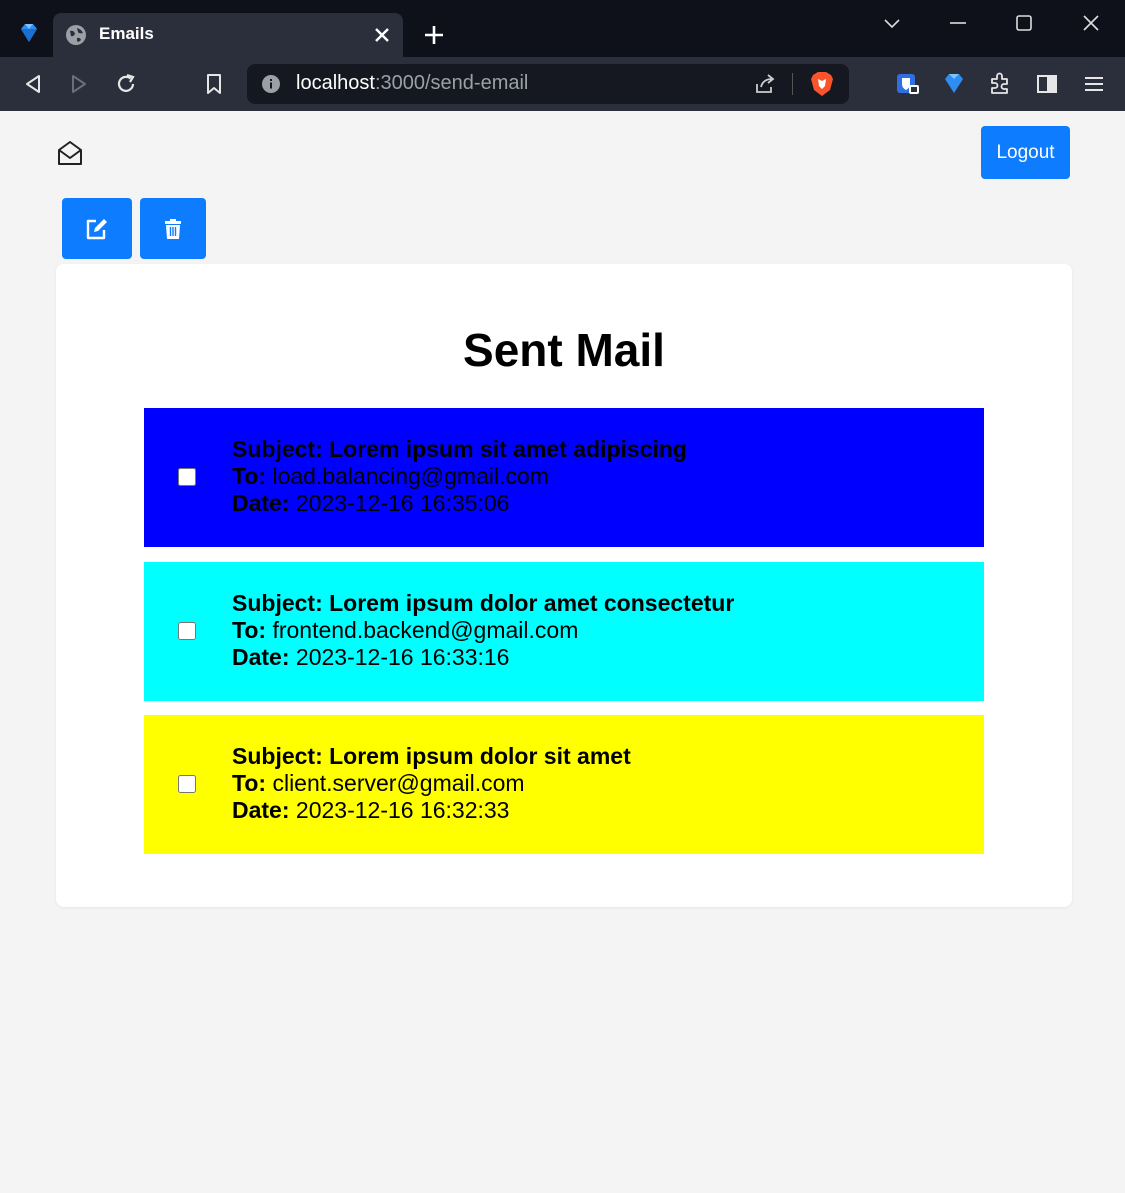  What do you see at coordinates (562, 28) in the screenshot?
I see `browser-titlebar: Emails` at bounding box center [562, 28].